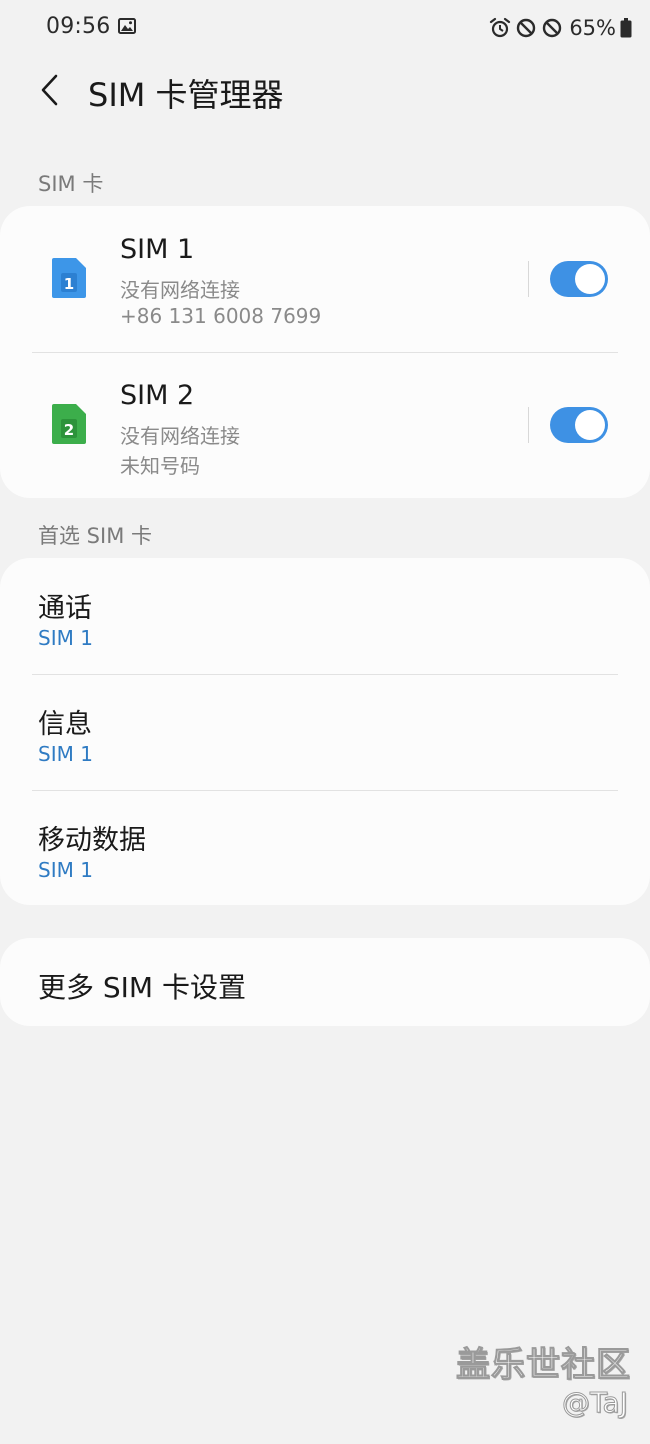  What do you see at coordinates (78, 26) in the screenshot?
I see `status-time: 09:56` at bounding box center [78, 26].